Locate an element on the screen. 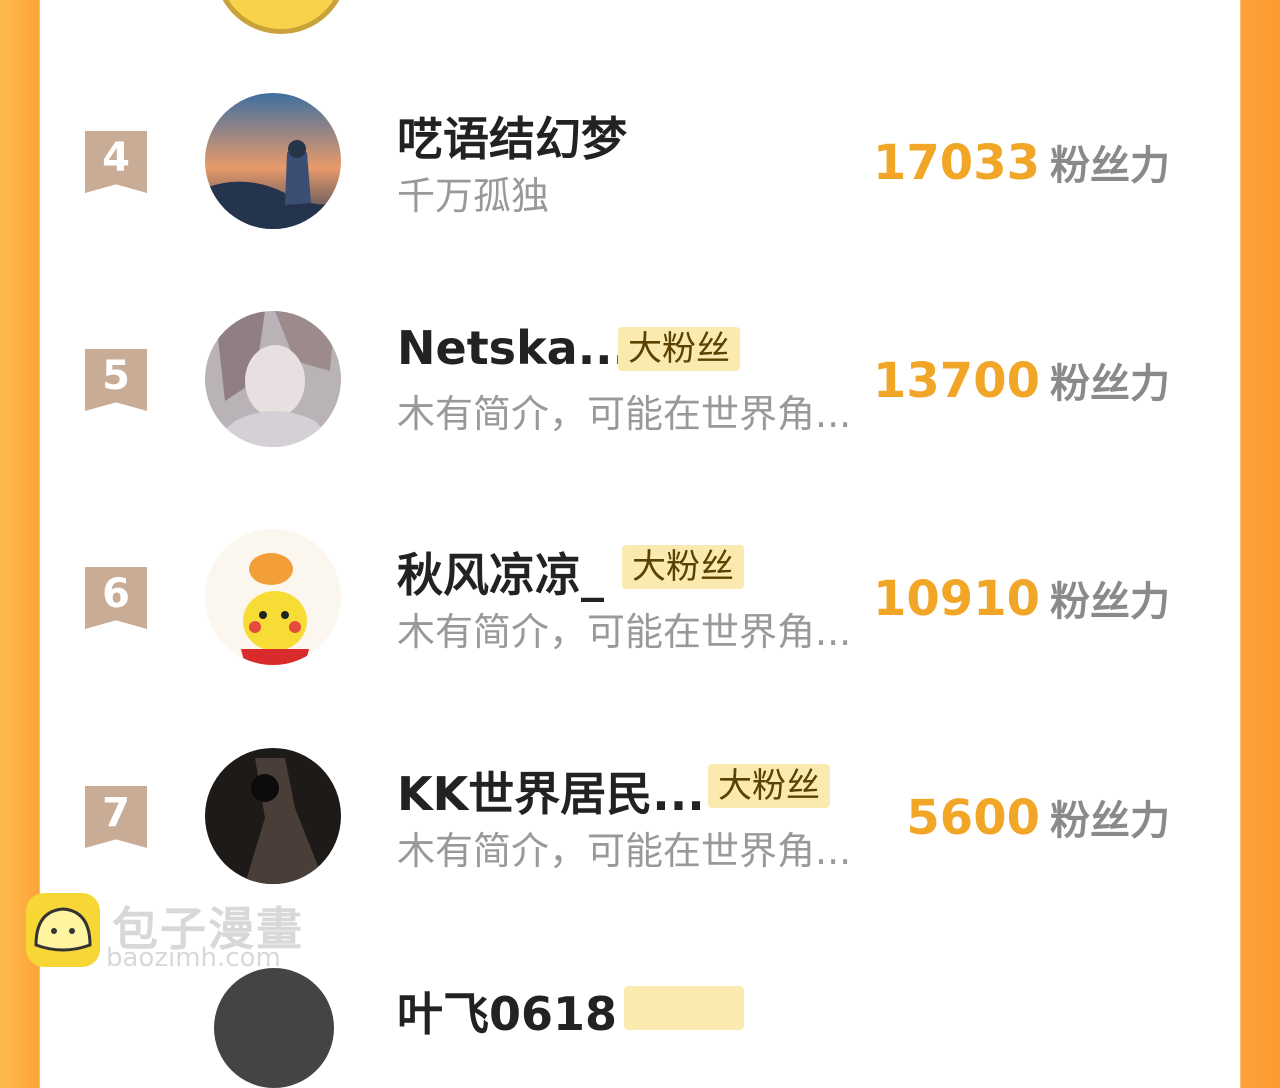 This screenshot has width=1280, height=1088. ranking-row: 5 Netska... 大粉丝 木有简介，可能在世界角... 13700 粉丝力 is located at coordinates (640, 386).